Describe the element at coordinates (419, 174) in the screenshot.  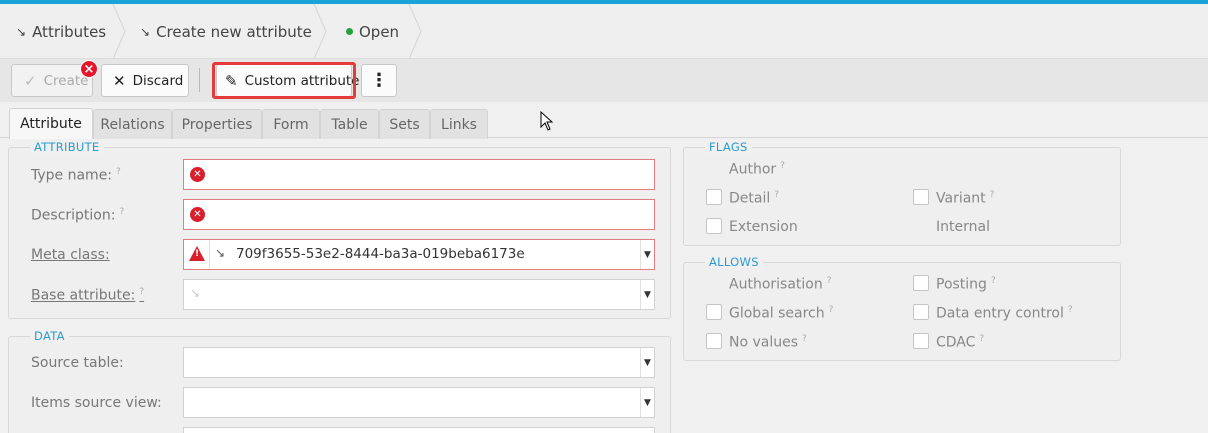
I see `type-name-input: ✕` at that location.